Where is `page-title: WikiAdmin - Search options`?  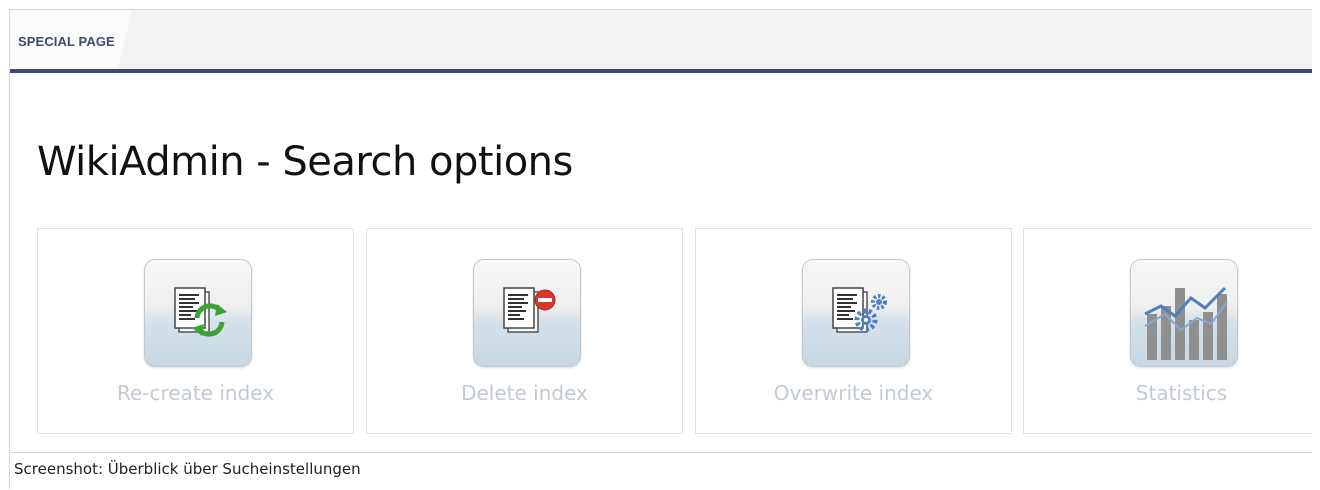
page-title: WikiAdmin - Search options is located at coordinates (305, 162).